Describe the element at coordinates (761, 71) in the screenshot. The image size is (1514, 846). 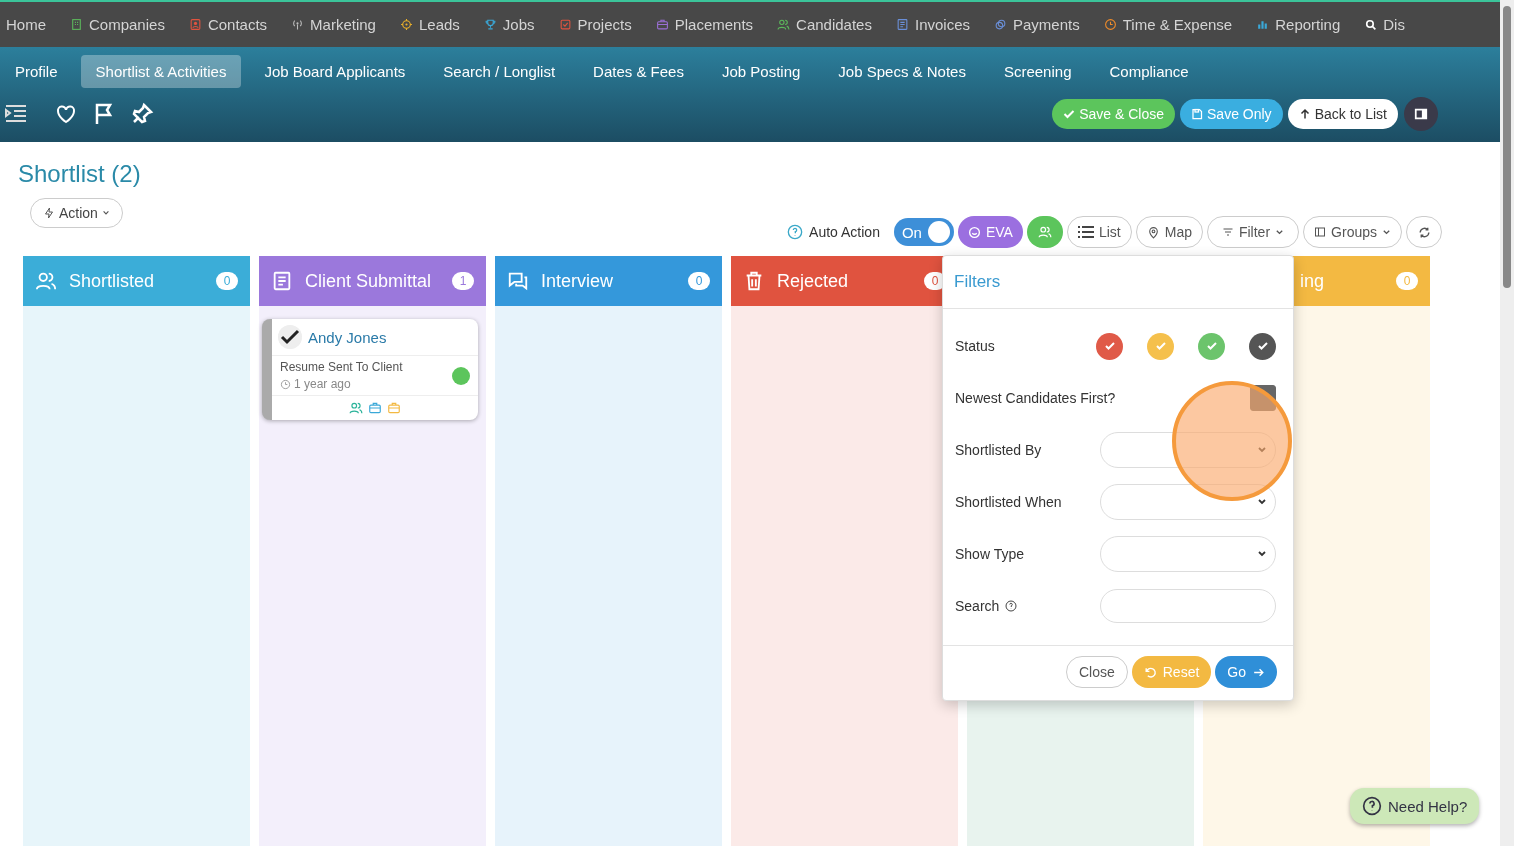
I see `tab: Job Posting` at that location.